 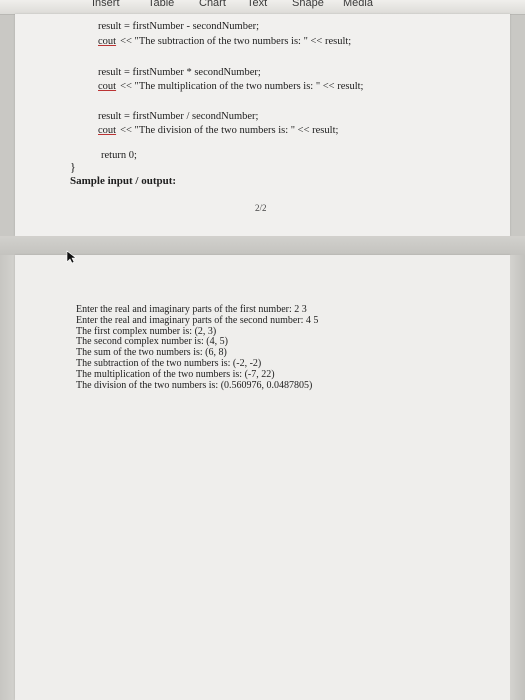 I want to click on margin-right, so click(x=517, y=477).